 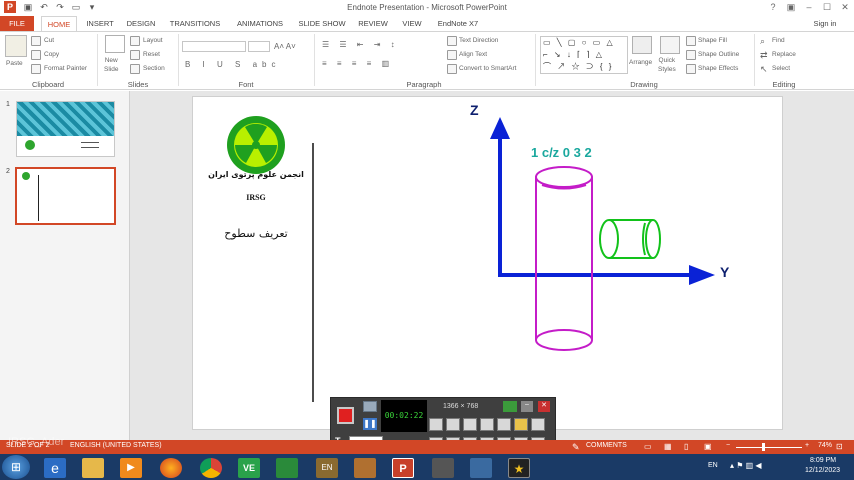 I want to click on tab-transitions: TRANSITIONS, so click(x=195, y=23).